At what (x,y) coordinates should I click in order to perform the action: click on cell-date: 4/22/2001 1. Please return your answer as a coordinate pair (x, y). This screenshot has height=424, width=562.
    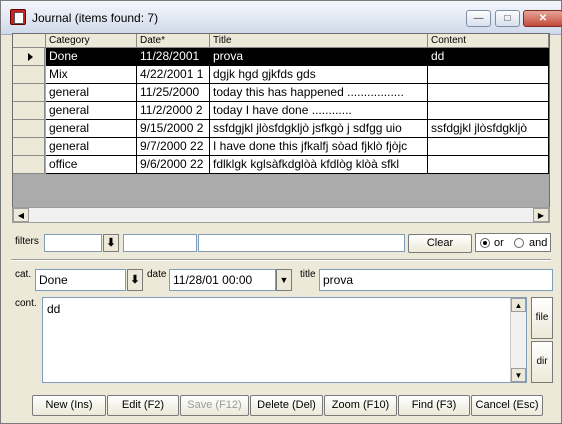
    Looking at the image, I should click on (173, 75).